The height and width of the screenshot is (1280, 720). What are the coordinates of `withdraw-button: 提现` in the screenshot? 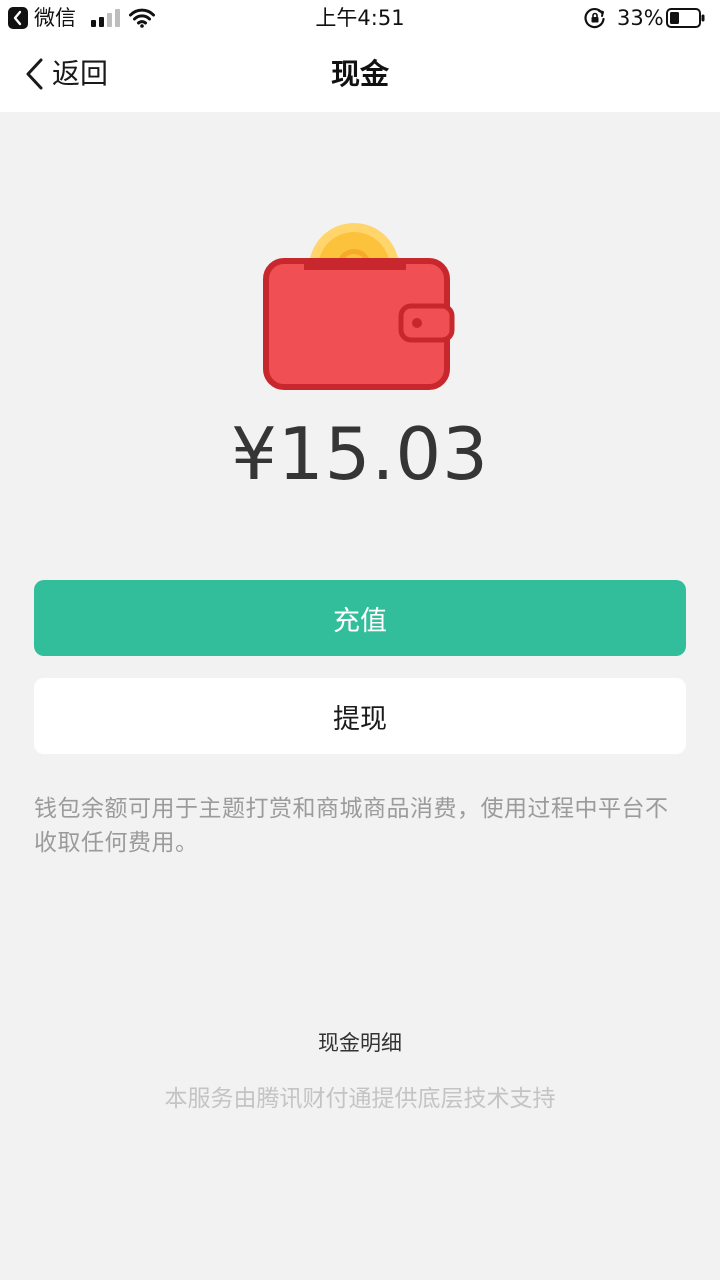 It's located at (360, 716).